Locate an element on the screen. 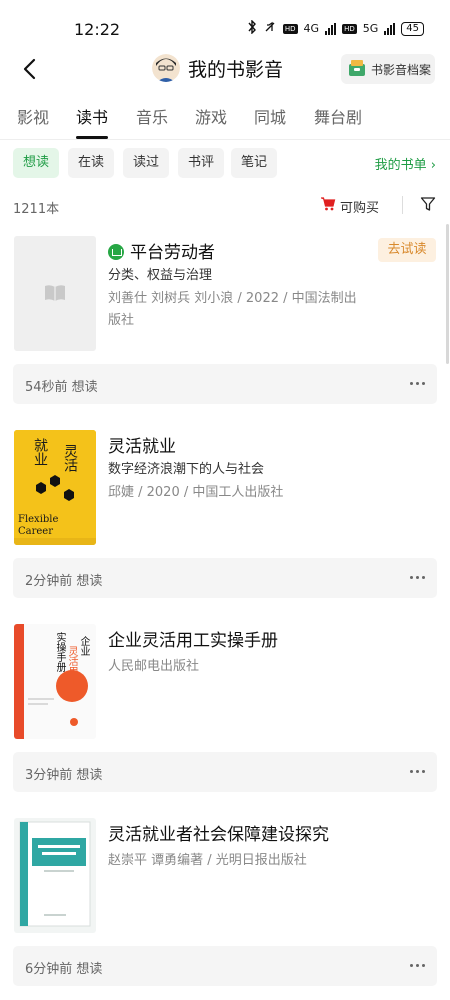 This screenshot has width=450, height=1000. book-icon is located at coordinates (55, 295).